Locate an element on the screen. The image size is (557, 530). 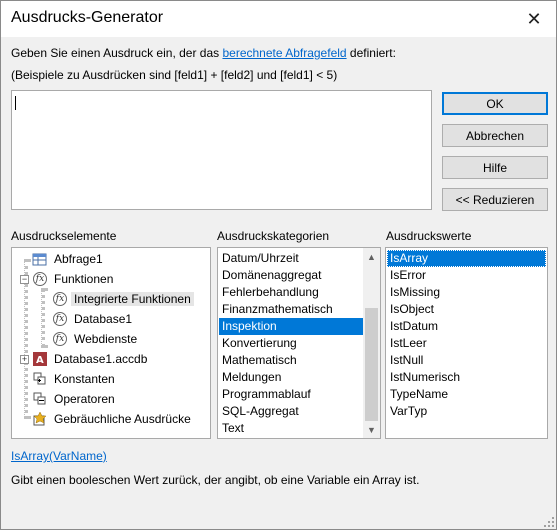
tree-item-integrierte-funktionen: fx Integrierte Funktionen is located at coordinates (123, 299).